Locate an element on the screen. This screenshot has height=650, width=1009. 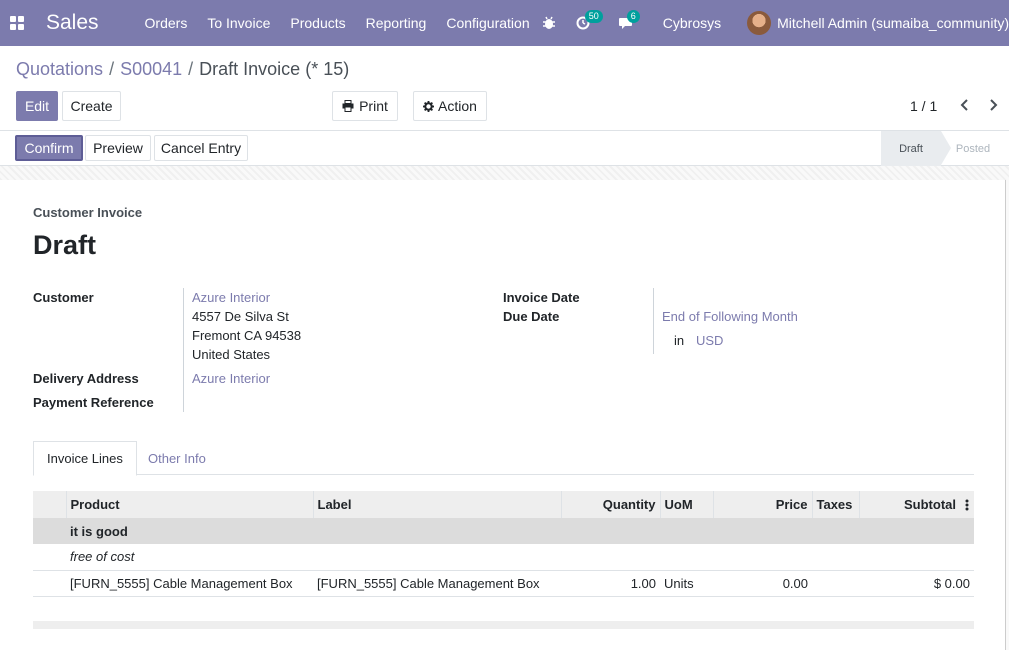
breadcrumb-current: Draft Invoice (* 15) is located at coordinates (274, 69).